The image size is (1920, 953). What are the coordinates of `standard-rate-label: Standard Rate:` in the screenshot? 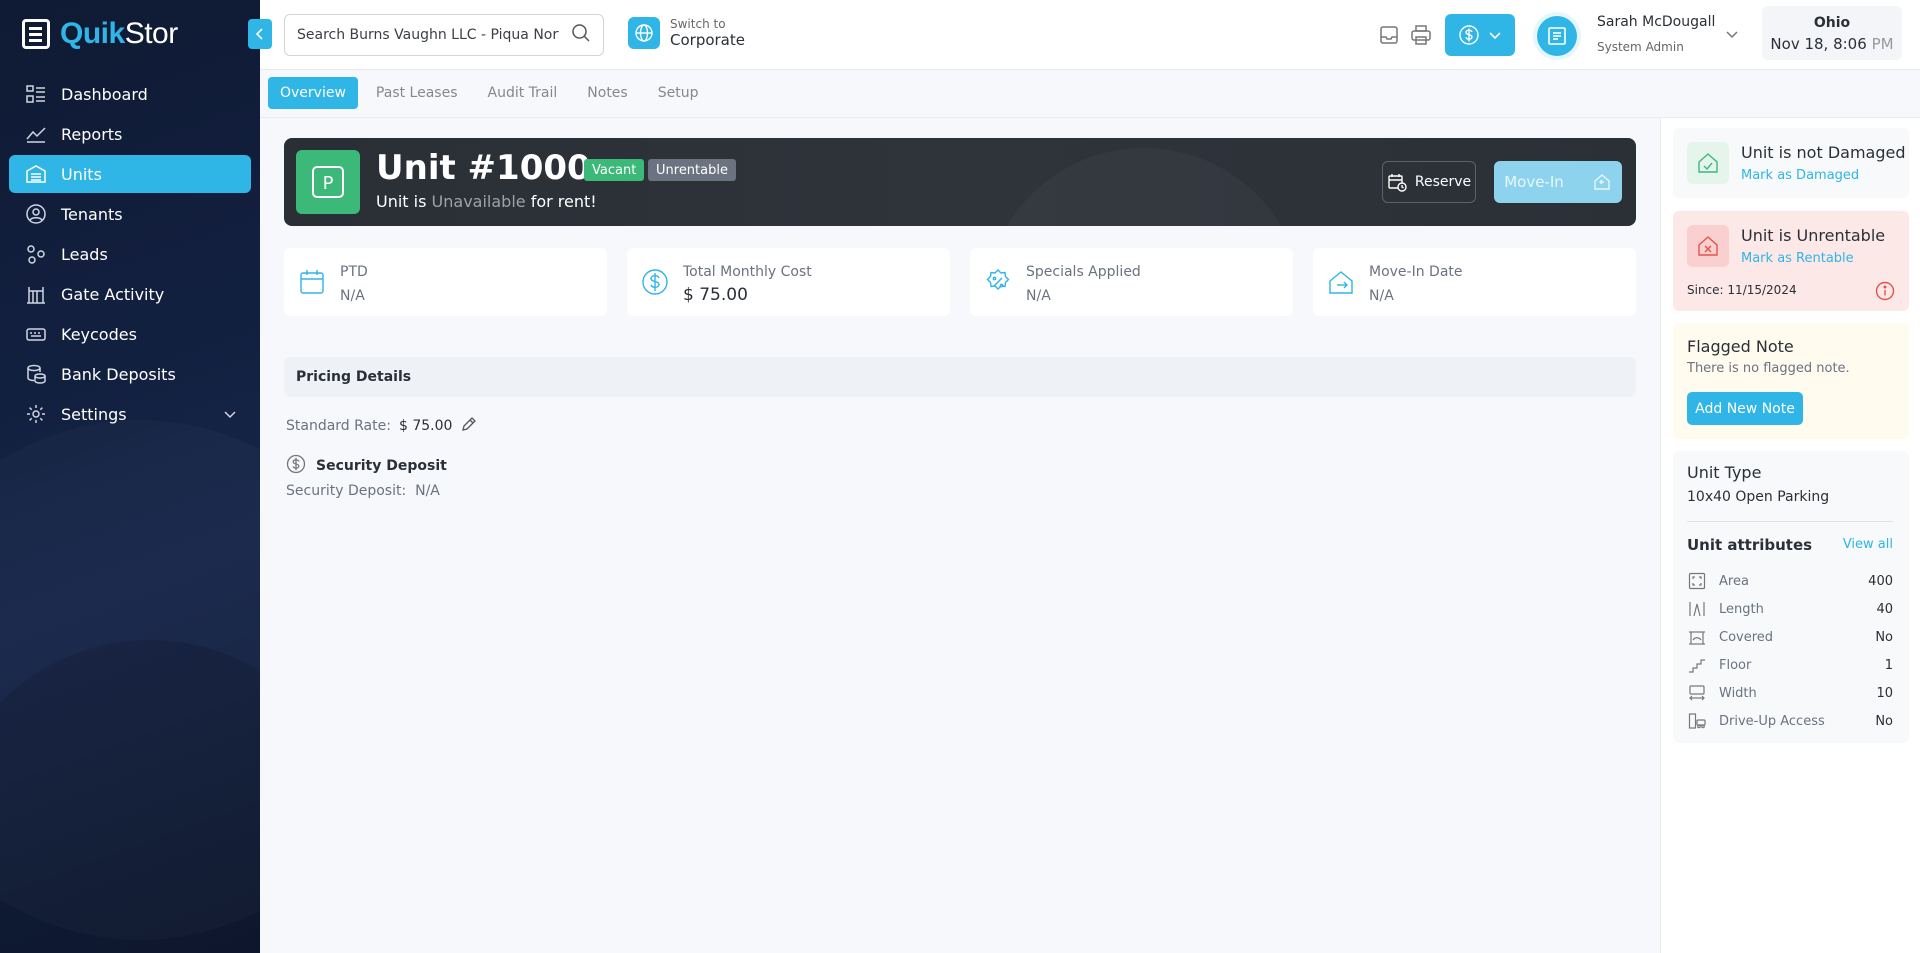 It's located at (338, 426).